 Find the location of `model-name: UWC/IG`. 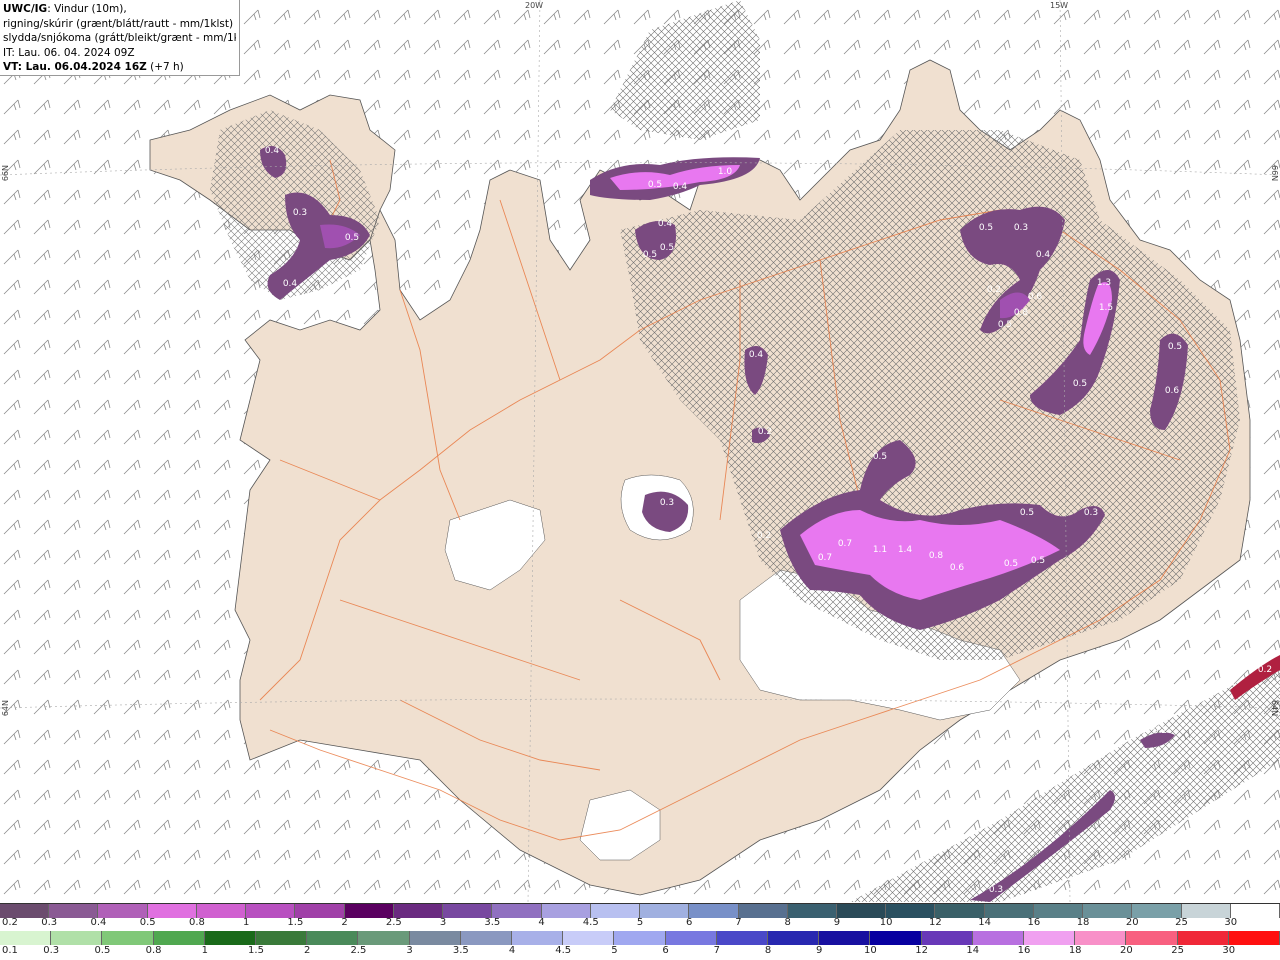

model-name: UWC/IG is located at coordinates (25, 9).